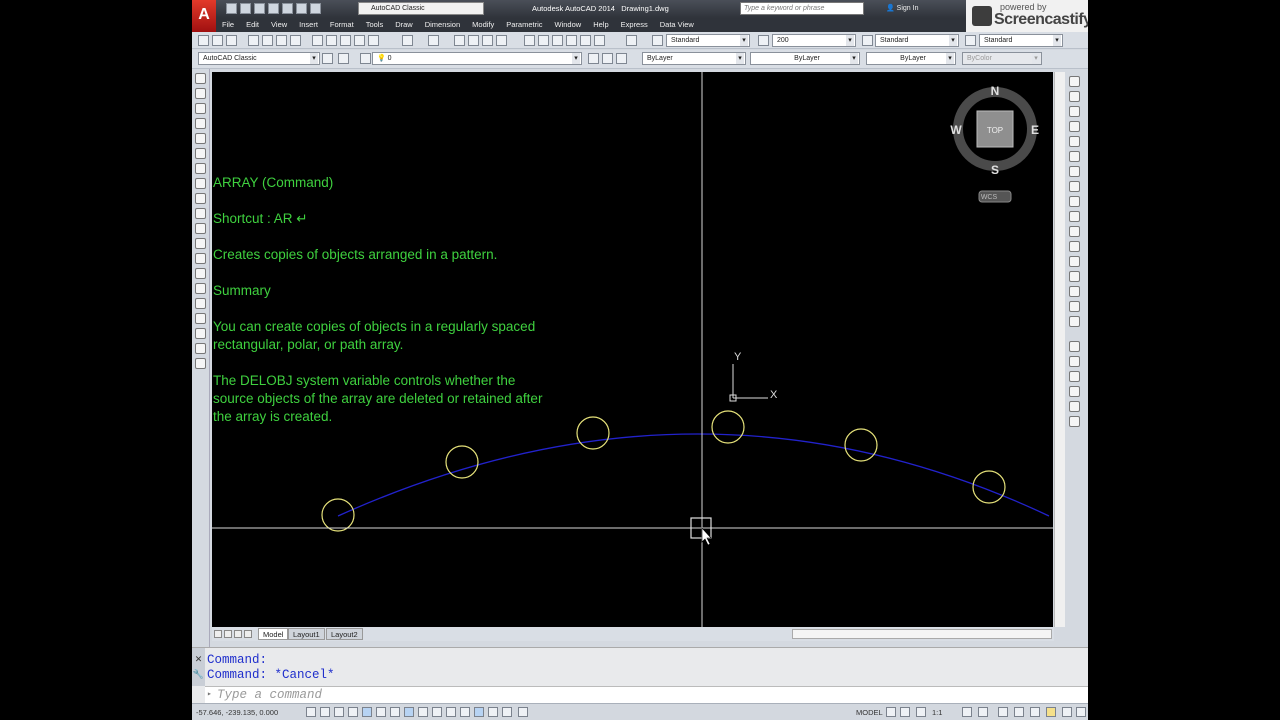 Image resolution: width=1280 pixels, height=720 pixels. What do you see at coordinates (956, 130) in the screenshot?
I see `viewcube-west: W` at bounding box center [956, 130].